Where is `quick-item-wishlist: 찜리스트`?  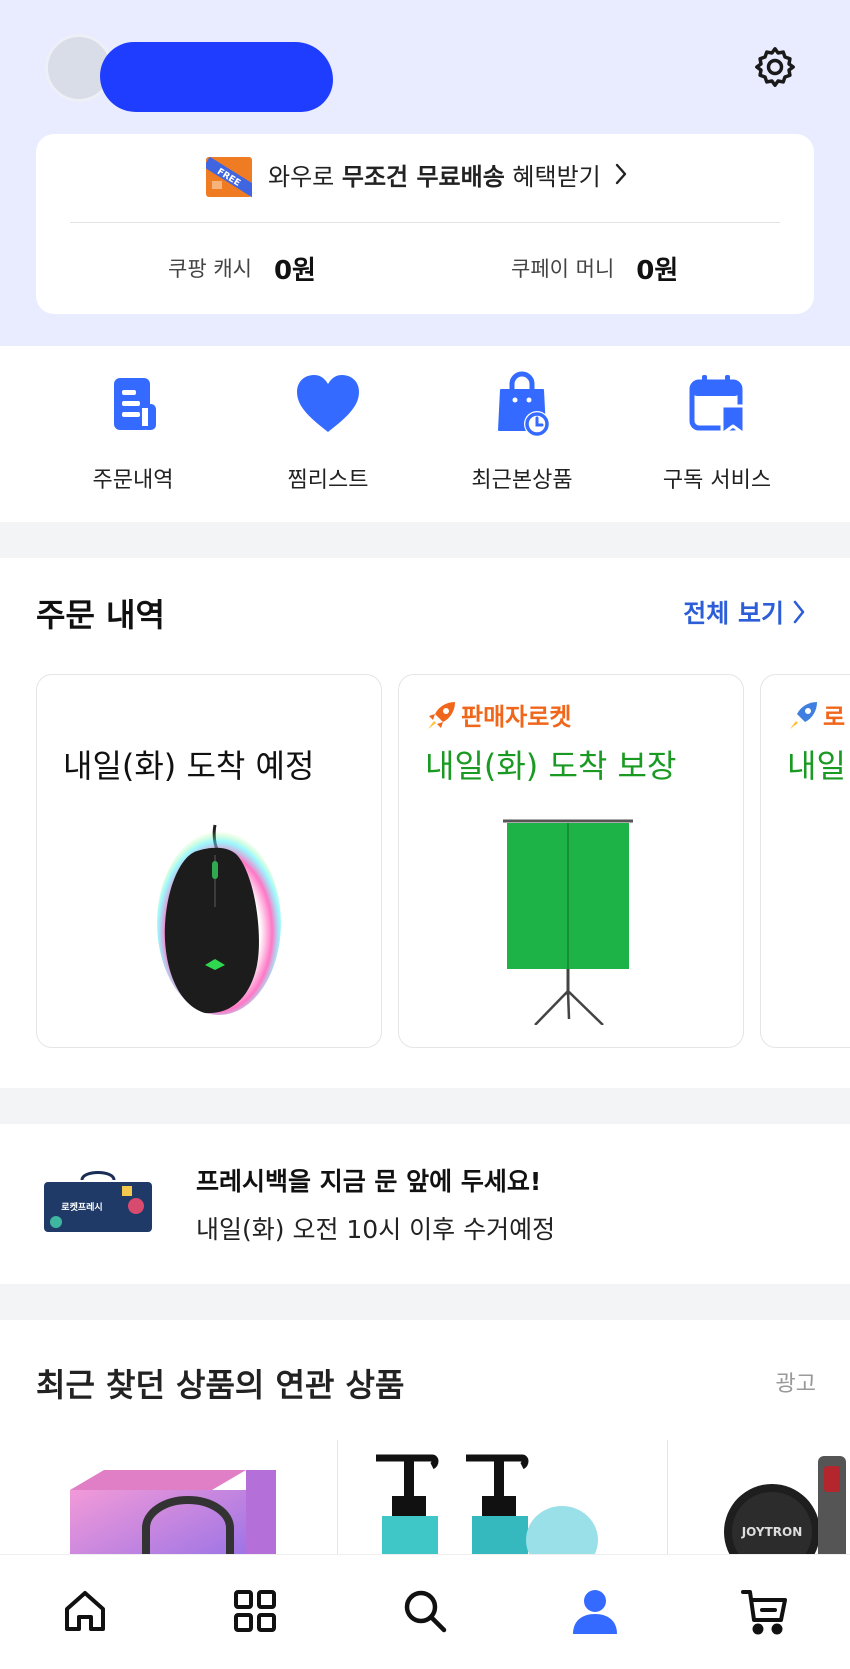 quick-item-wishlist: 찜리스트 is located at coordinates (328, 432).